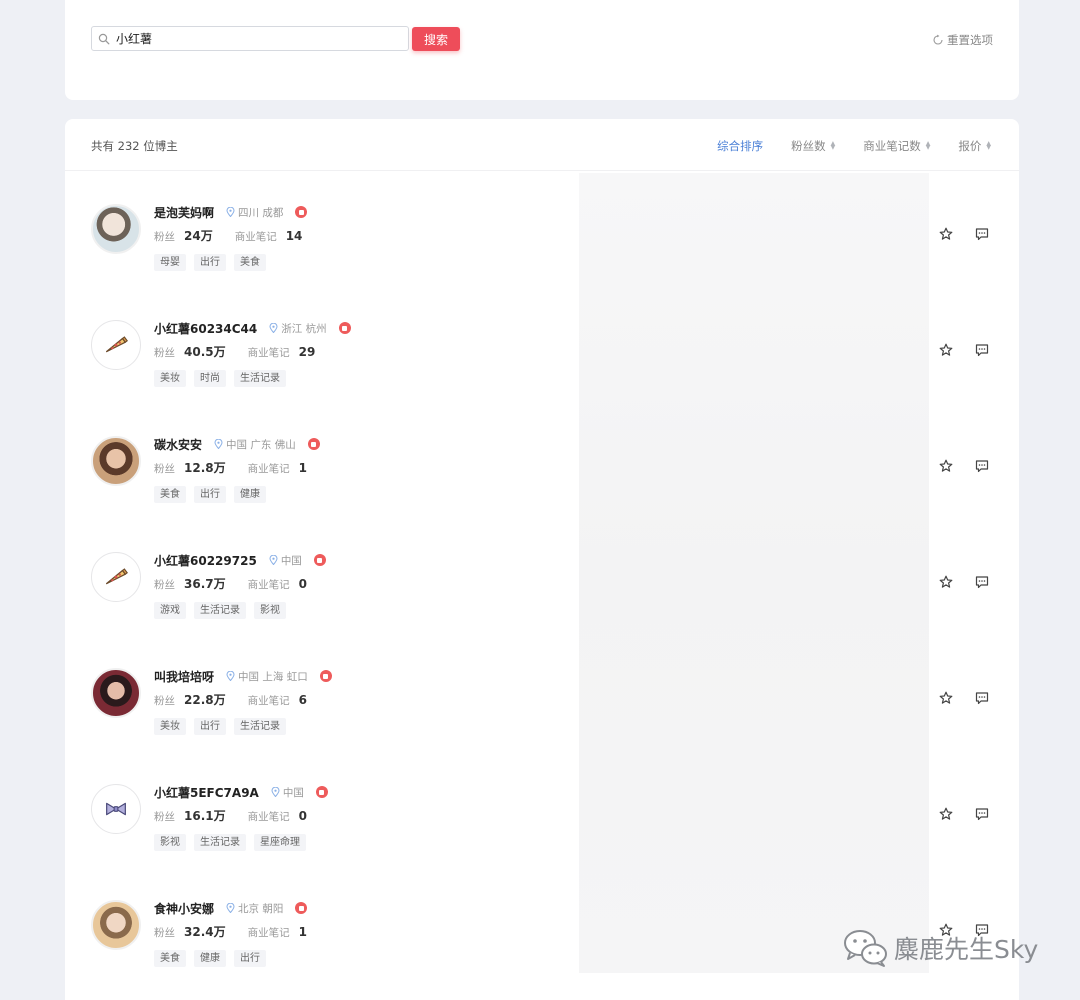  Describe the element at coordinates (542, 235) in the screenshot. I see `blogger-row: 是泡芙妈啊 四川 成都粉丝 24万 商业笔记 14 母婴 出行 美食` at that location.